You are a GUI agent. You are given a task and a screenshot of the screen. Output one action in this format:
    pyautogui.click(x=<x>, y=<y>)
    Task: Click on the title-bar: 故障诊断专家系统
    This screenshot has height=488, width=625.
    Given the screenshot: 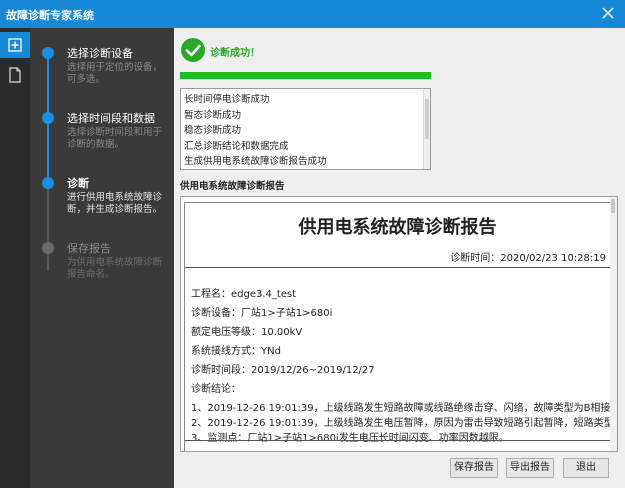 What is the action you would take?
    pyautogui.click(x=312, y=14)
    